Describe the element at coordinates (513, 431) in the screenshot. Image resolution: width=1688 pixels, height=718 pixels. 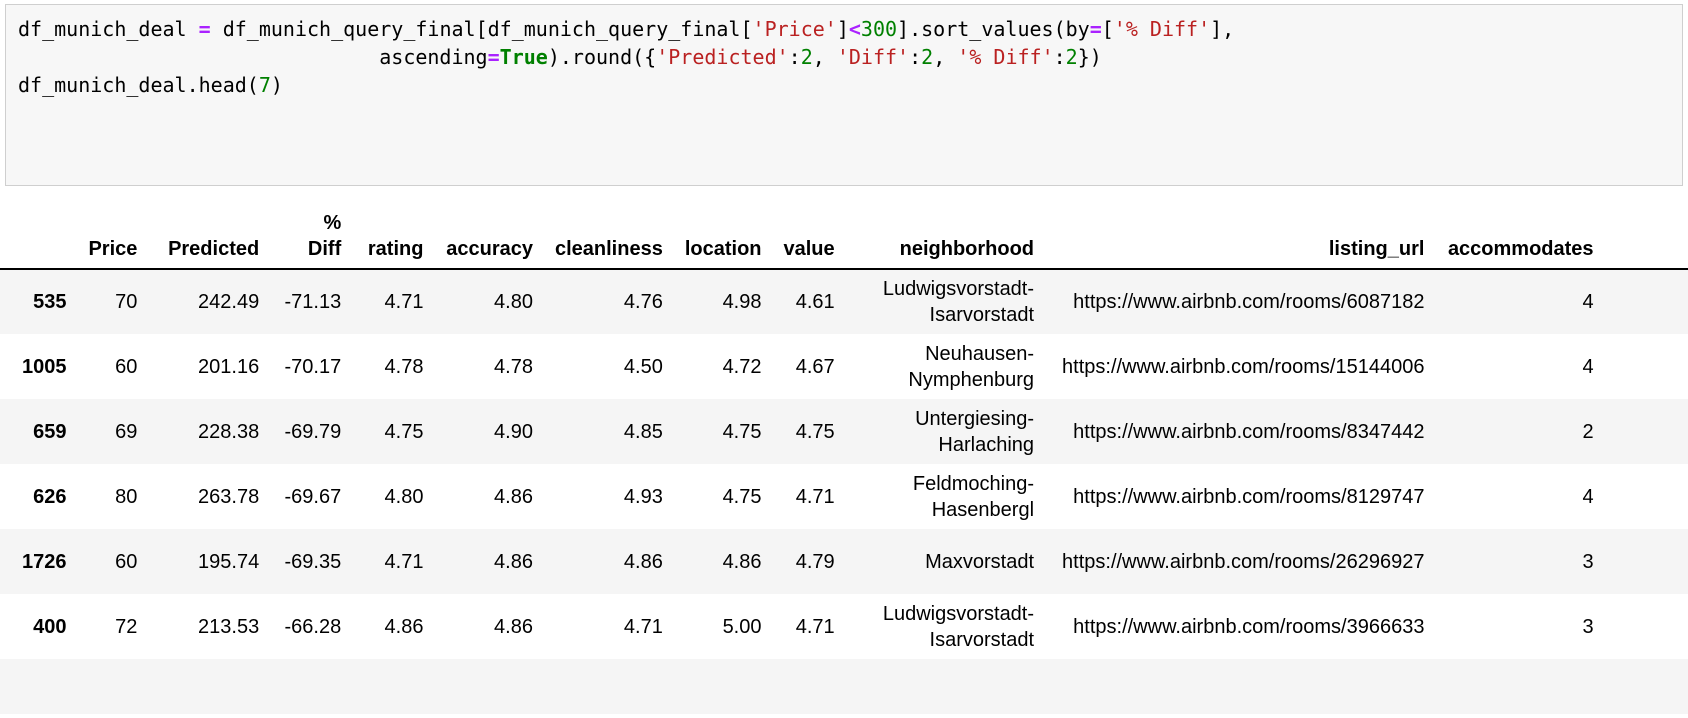
I see `cell-accuracy: 4.90` at that location.